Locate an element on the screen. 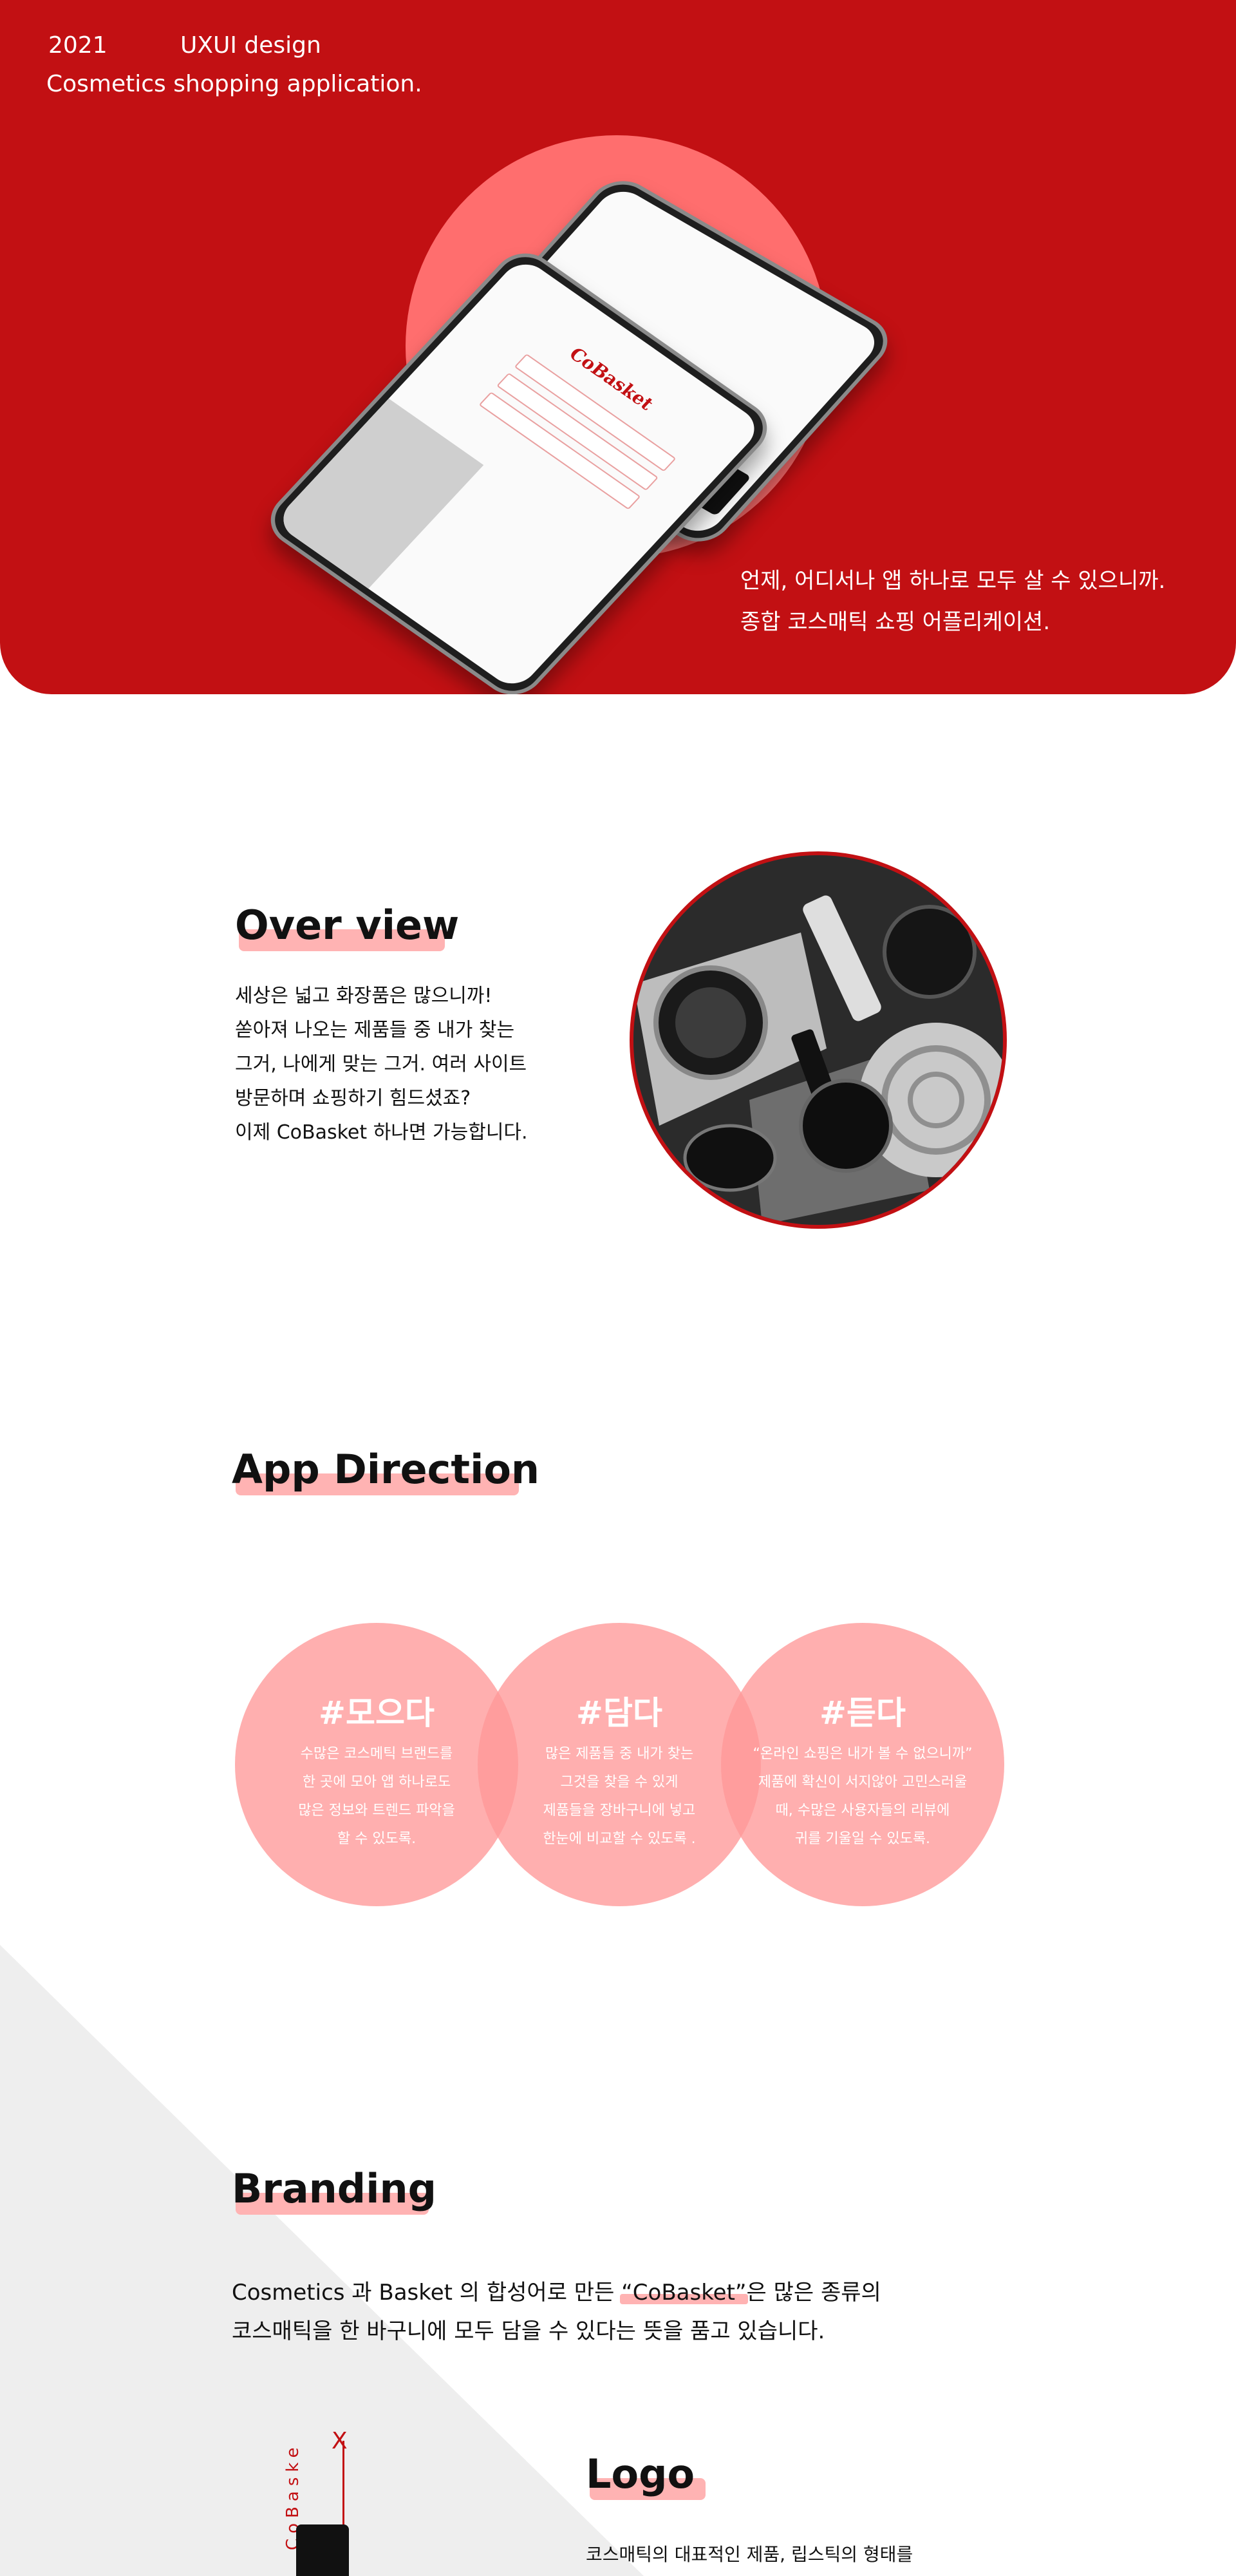  direction-line: 귀를 기울일 수 있도록. is located at coordinates (862, 1839).